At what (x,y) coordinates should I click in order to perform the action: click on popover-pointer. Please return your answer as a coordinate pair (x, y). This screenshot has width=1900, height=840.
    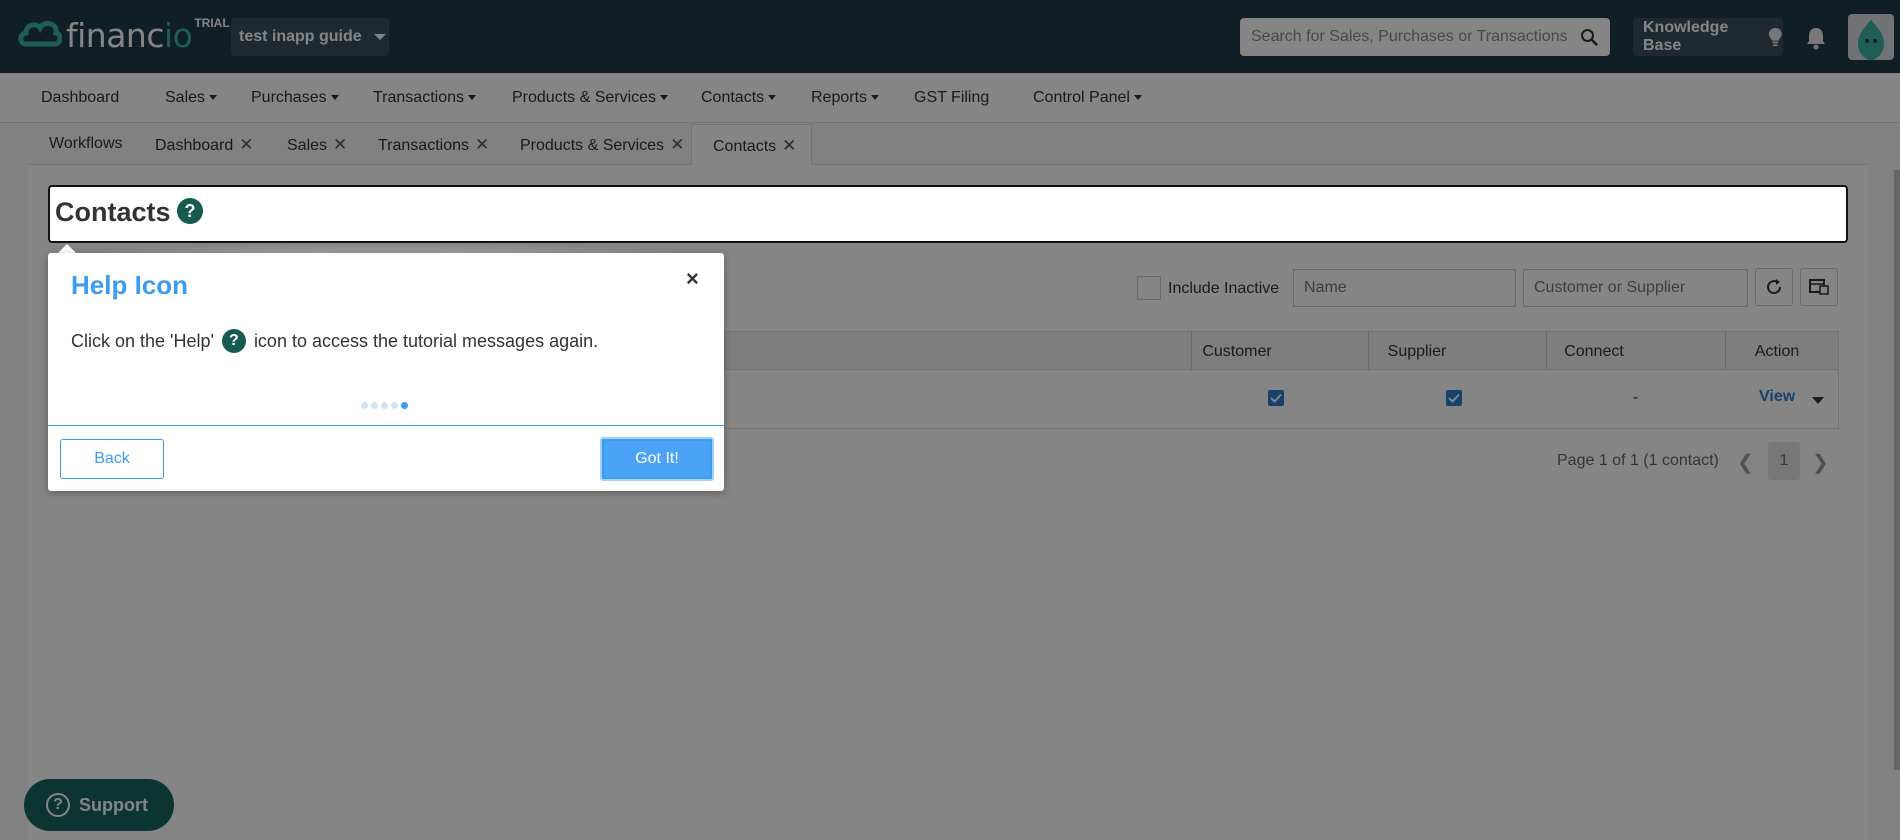
    Looking at the image, I should click on (67, 248).